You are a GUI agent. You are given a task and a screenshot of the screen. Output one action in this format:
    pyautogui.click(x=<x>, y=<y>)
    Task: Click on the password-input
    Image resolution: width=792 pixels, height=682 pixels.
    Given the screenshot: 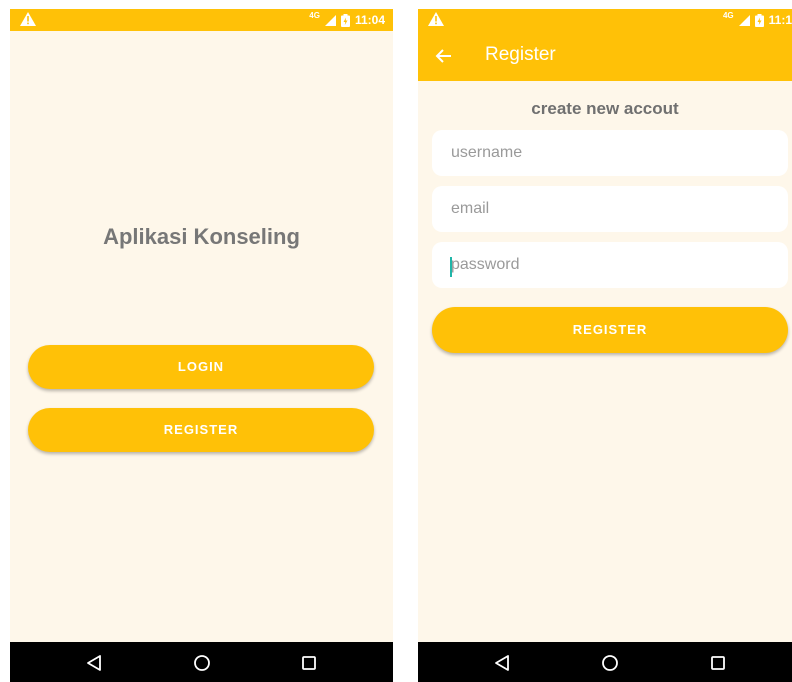 What is the action you would take?
    pyautogui.click(x=610, y=265)
    